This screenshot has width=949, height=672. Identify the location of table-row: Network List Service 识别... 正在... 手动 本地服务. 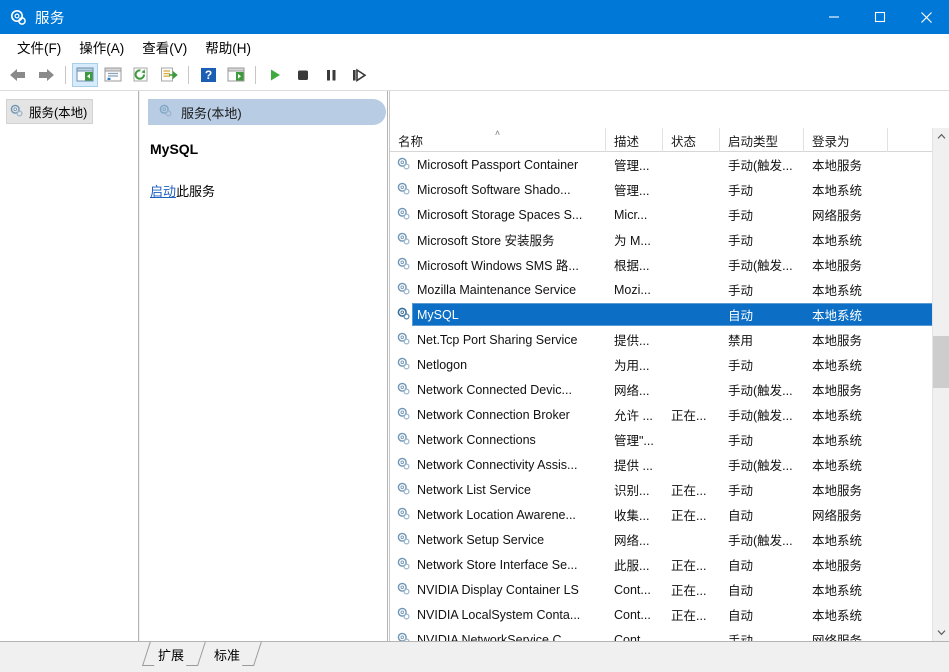
(661, 489).